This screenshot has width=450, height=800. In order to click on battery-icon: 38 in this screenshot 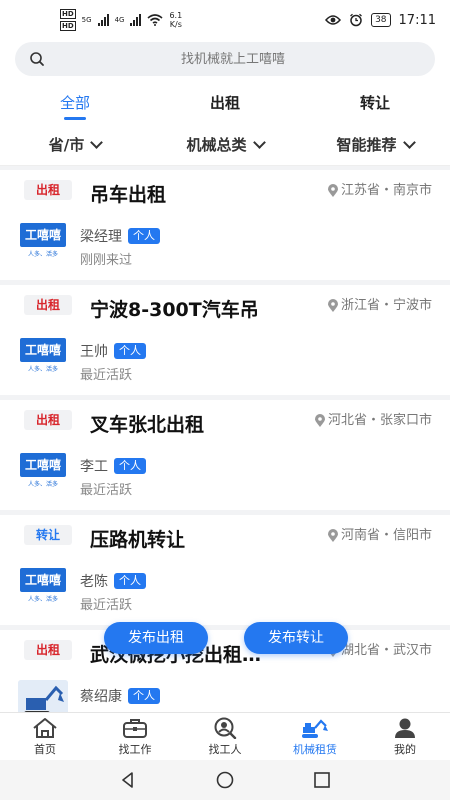, I will do `click(381, 20)`.